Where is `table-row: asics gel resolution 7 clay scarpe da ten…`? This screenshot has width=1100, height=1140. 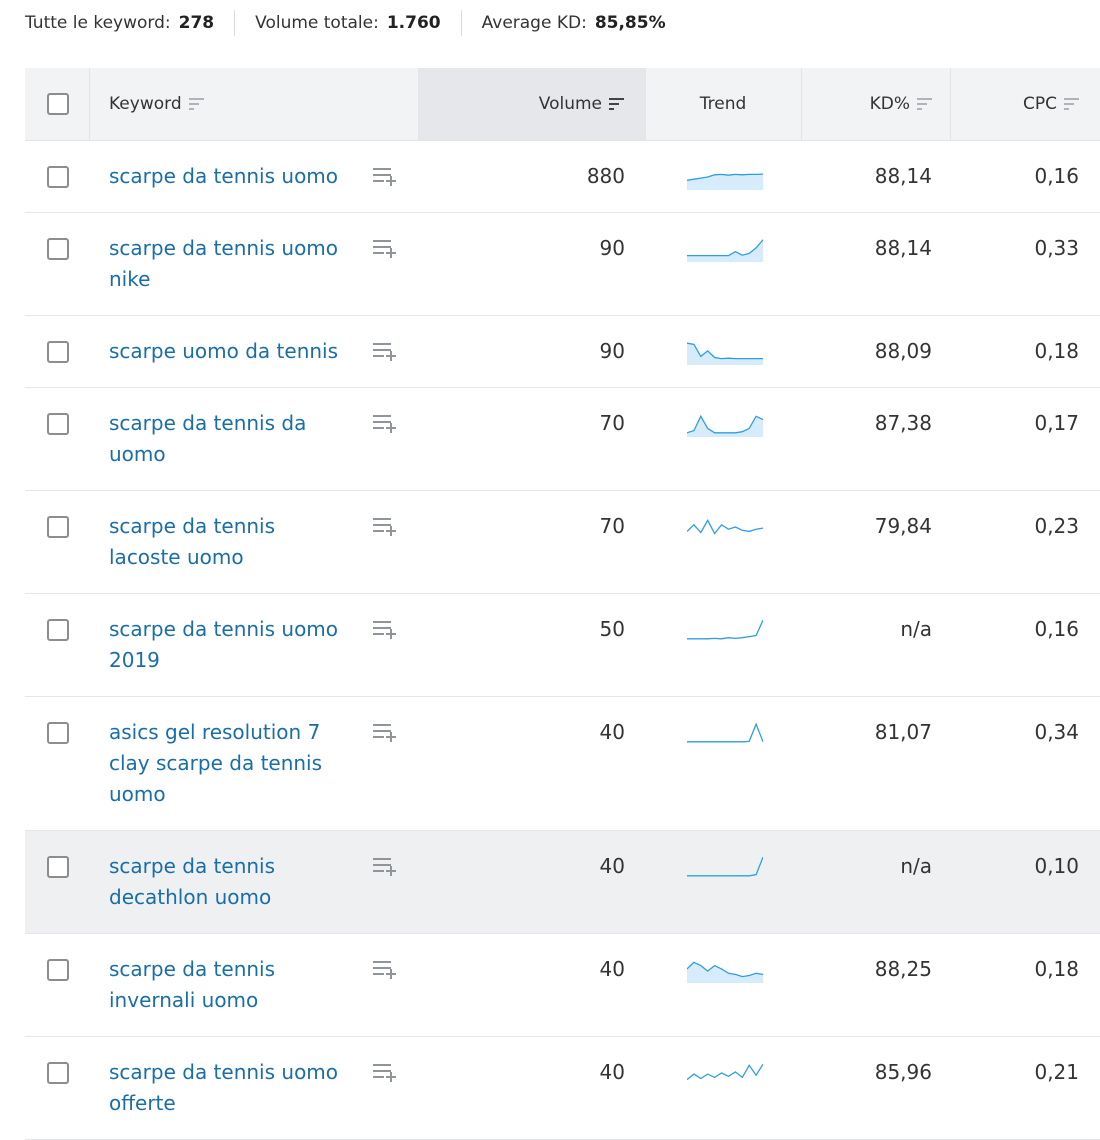
table-row: asics gel resolution 7 clay scarpe da ten… is located at coordinates (562, 764).